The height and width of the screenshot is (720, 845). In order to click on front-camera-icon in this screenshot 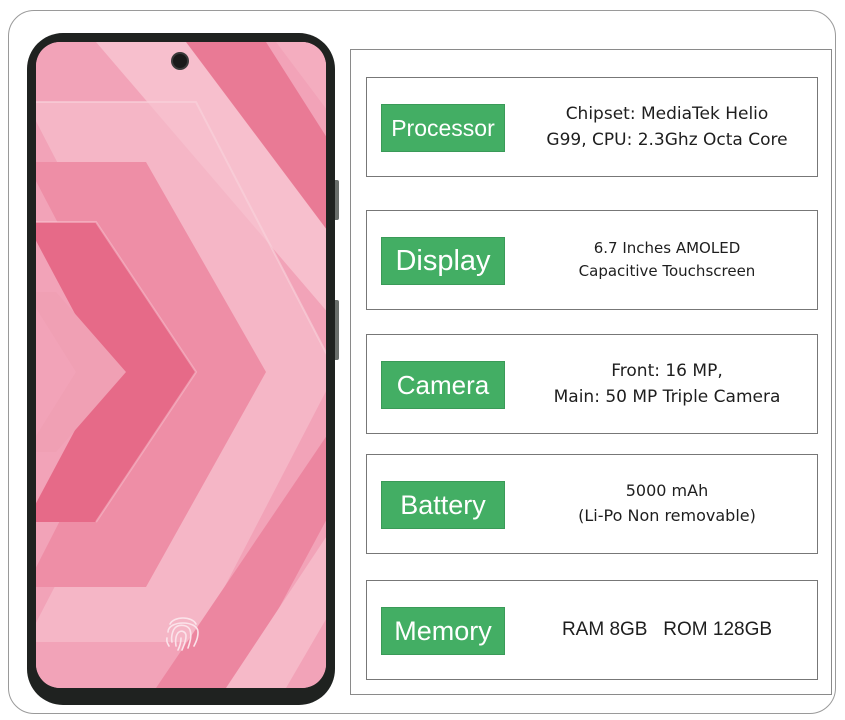, I will do `click(180, 61)`.